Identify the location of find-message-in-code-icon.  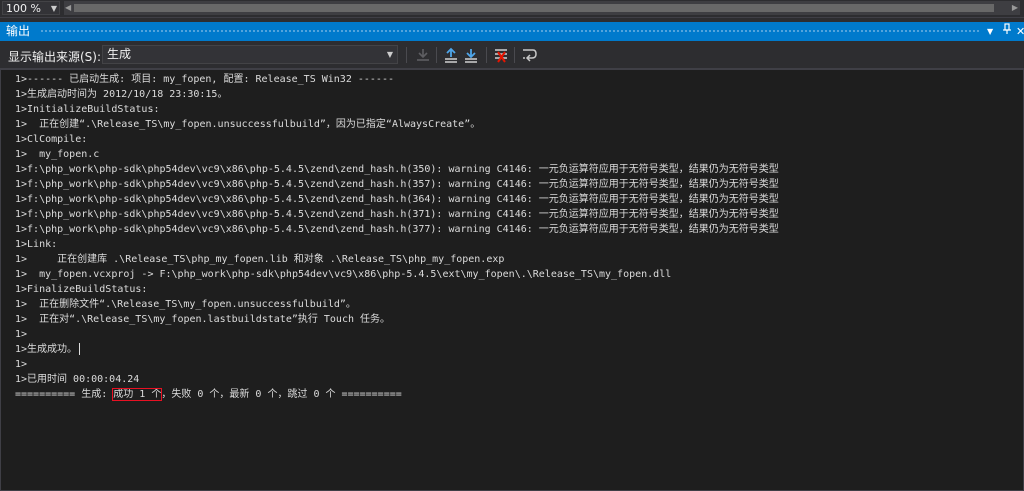
(423, 55).